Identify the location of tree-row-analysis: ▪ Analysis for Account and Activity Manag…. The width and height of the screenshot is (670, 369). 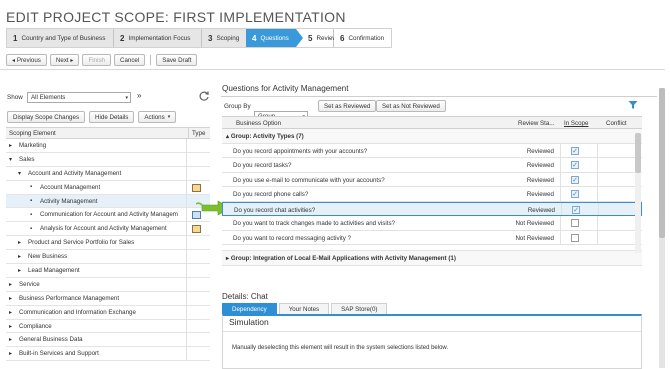
(108, 229).